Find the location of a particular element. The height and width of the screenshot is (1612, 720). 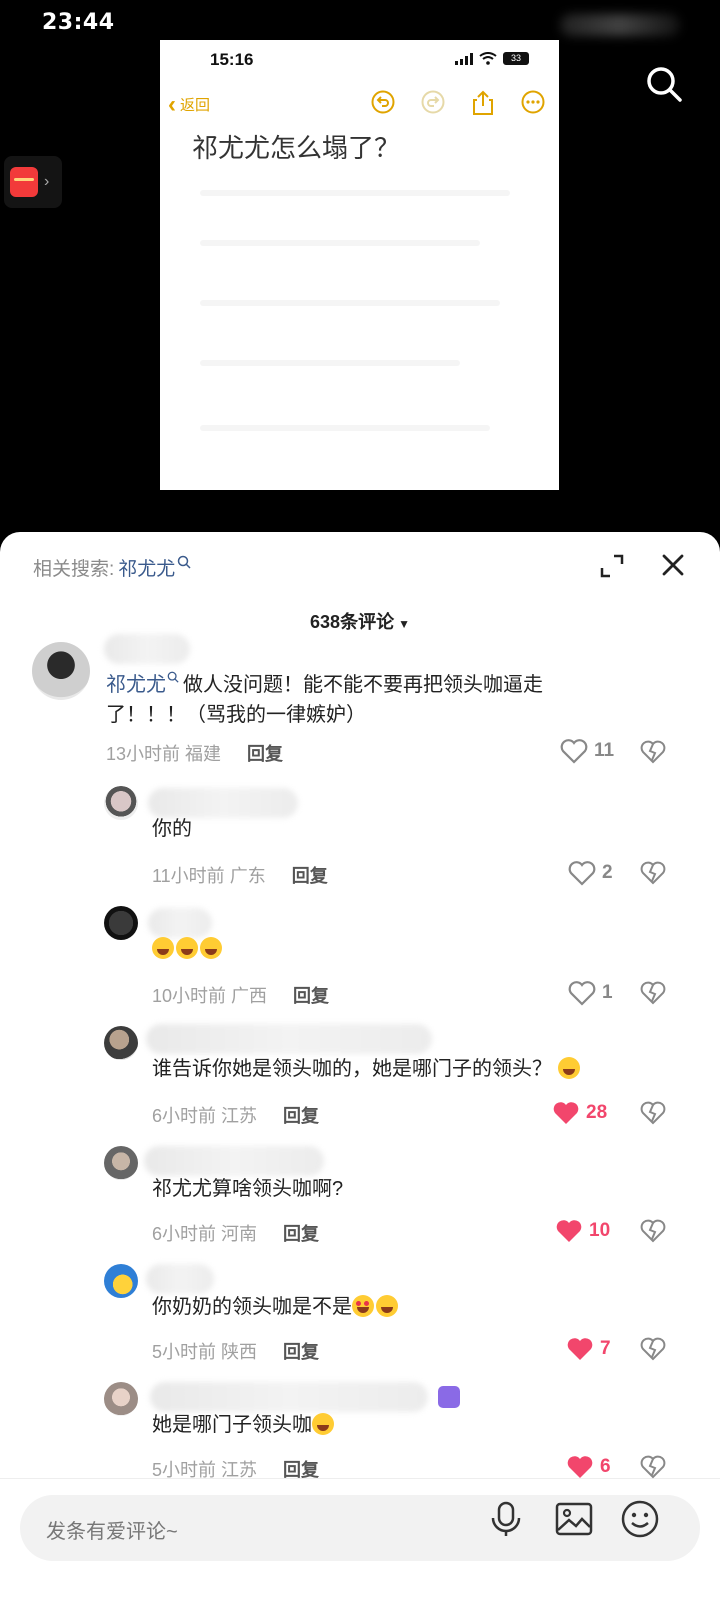

status-time: 23:44 is located at coordinates (78, 22).